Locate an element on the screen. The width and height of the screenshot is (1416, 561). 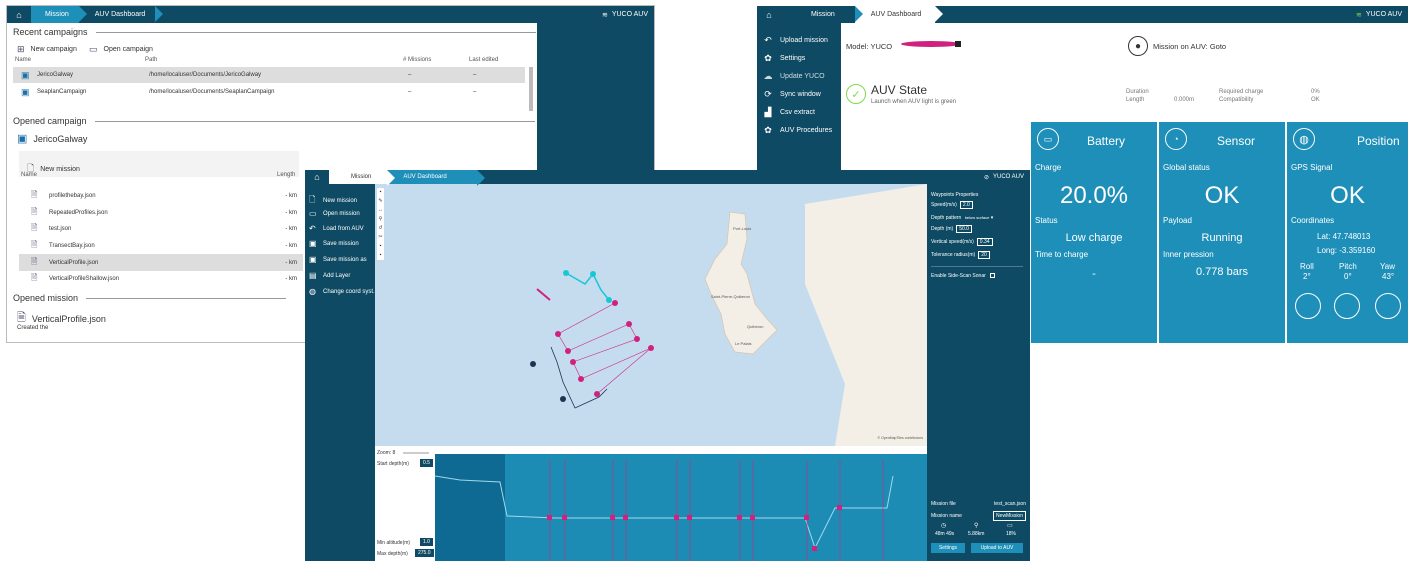
auv-state-title: AUV State is located at coordinates (899, 90).